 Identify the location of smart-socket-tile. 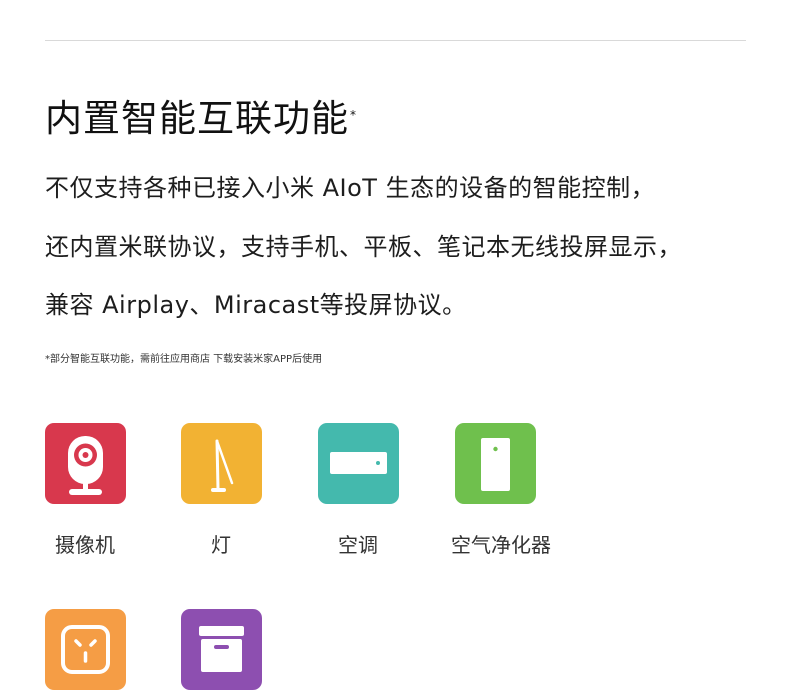
(85, 649).